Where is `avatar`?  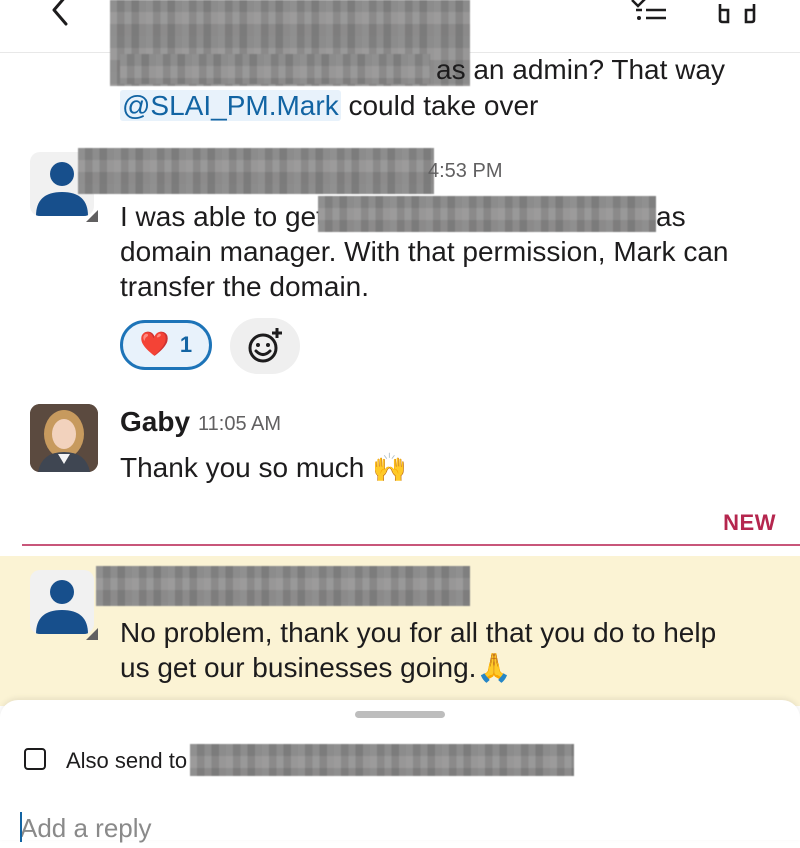
avatar is located at coordinates (62, 602).